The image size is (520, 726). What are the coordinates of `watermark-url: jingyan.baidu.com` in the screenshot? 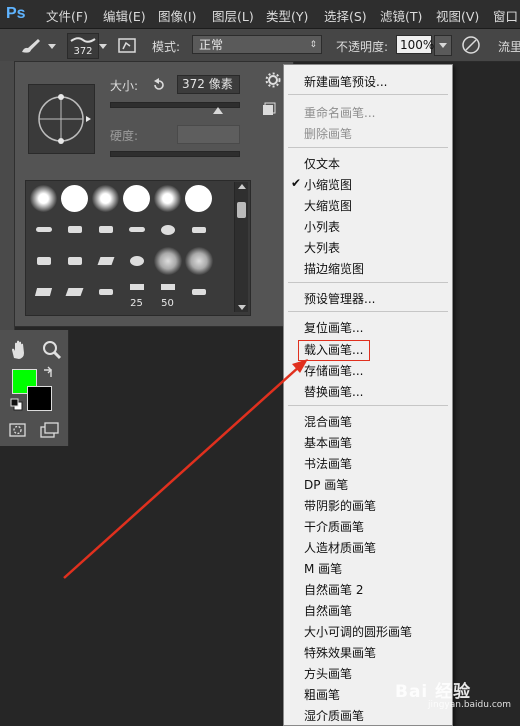 It's located at (470, 705).